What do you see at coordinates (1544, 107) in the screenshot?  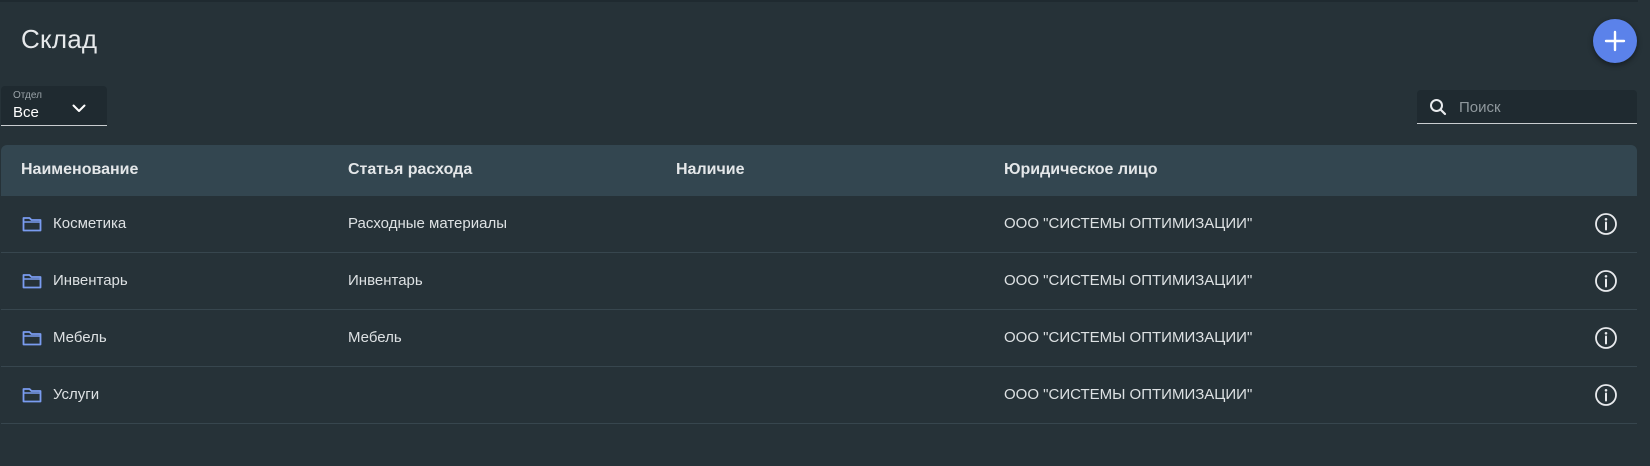 I see `search-input` at bounding box center [1544, 107].